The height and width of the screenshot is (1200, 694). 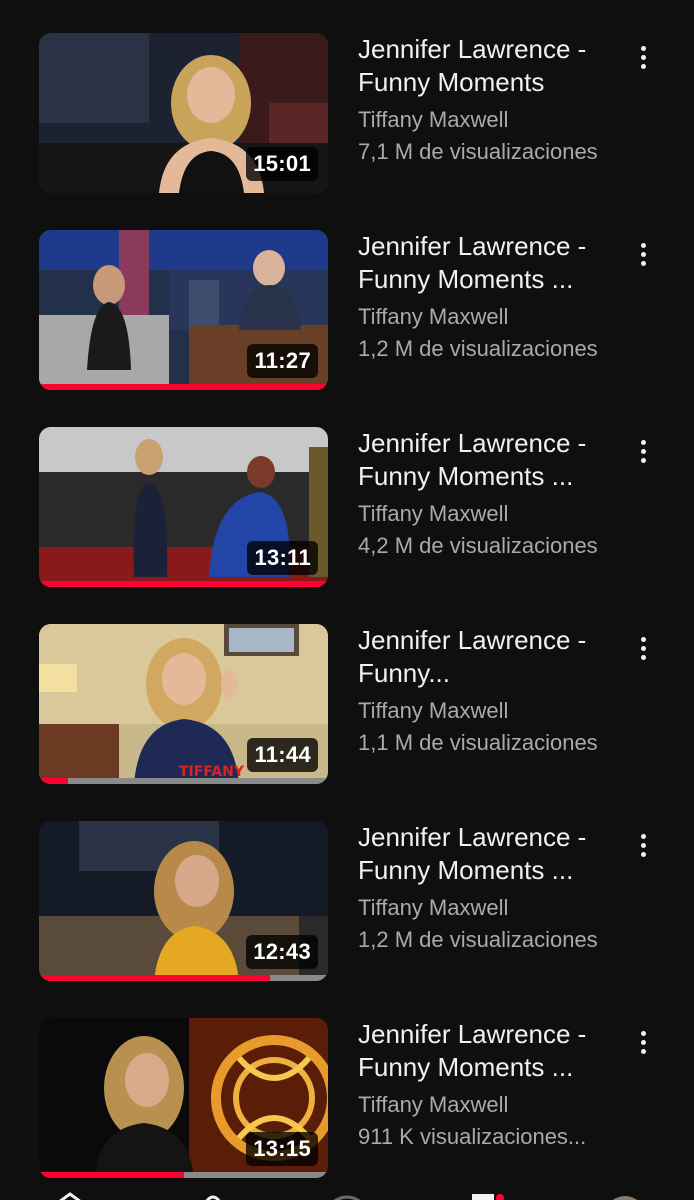 What do you see at coordinates (183, 901) in the screenshot?
I see `video-thumbnail: 12:43` at bounding box center [183, 901].